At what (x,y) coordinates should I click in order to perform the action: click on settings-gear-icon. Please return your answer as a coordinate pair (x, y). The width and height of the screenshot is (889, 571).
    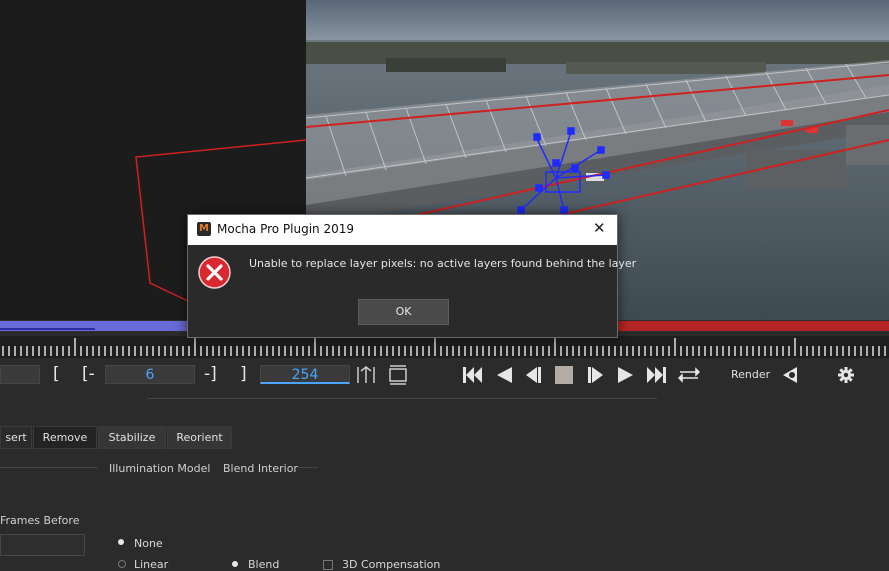
    Looking at the image, I should click on (846, 375).